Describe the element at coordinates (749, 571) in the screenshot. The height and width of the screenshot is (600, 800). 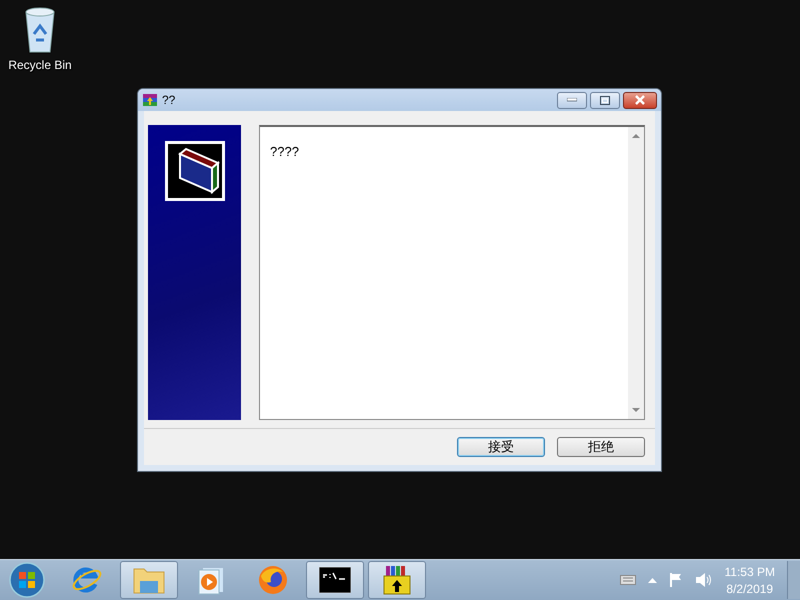
I see `clock-time: 11:53 PM` at that location.